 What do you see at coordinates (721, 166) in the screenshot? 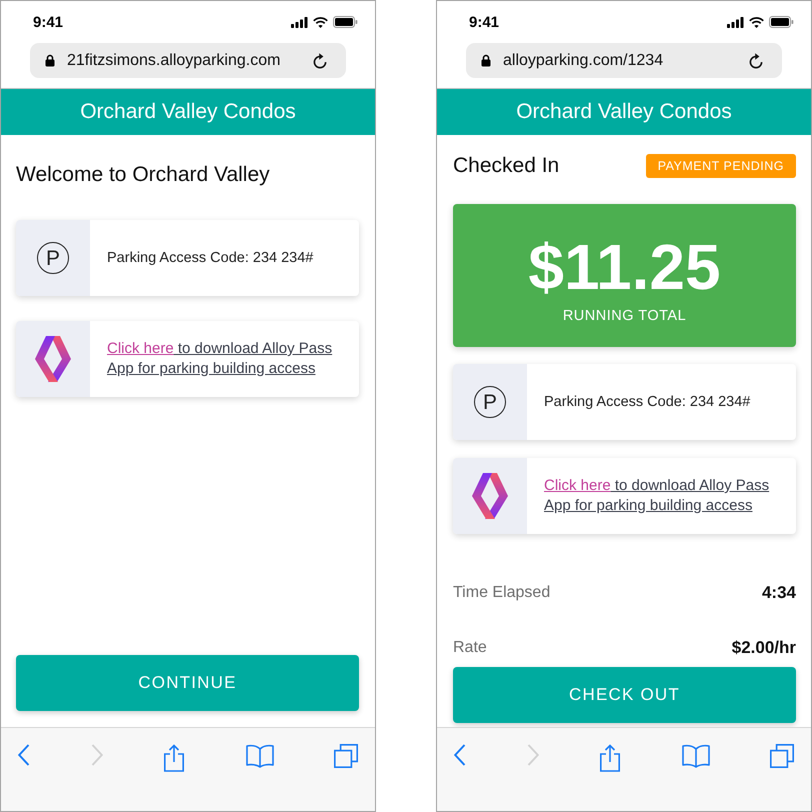
I see `status-badge: PAYMENT PENDING` at bounding box center [721, 166].